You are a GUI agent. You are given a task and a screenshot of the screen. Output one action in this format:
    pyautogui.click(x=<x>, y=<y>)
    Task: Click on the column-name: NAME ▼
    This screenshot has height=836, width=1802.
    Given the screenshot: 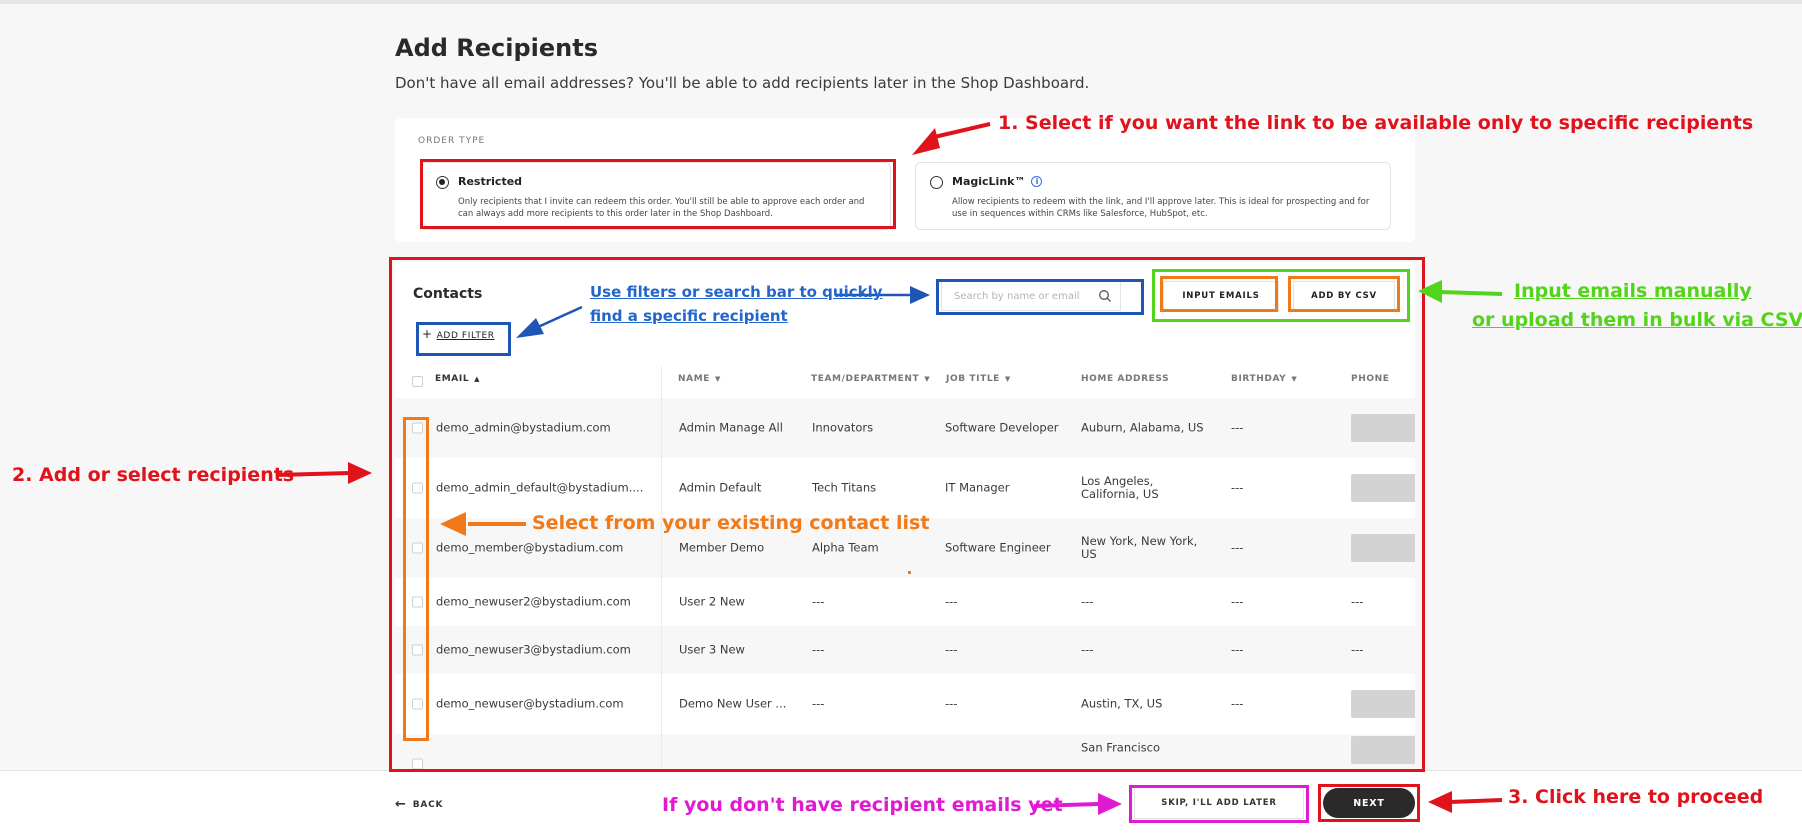 What is the action you would take?
    pyautogui.click(x=699, y=379)
    